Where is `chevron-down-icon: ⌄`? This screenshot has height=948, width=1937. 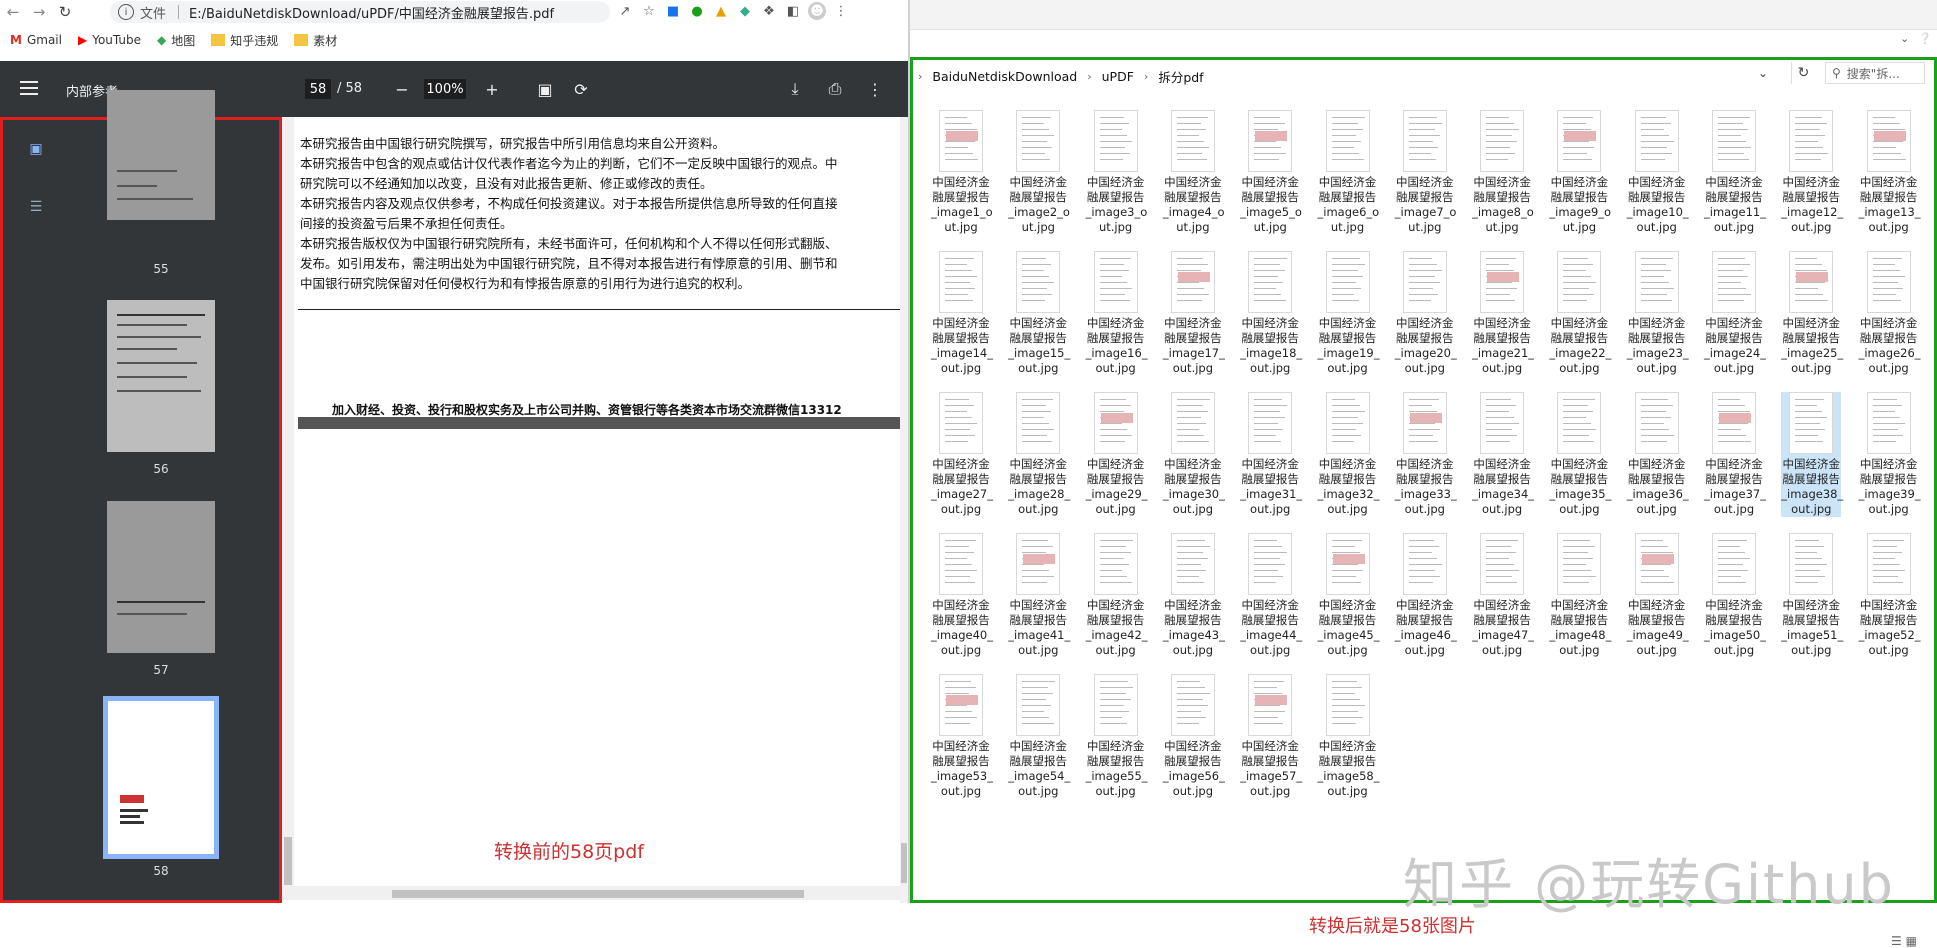 chevron-down-icon: ⌄ is located at coordinates (1904, 38).